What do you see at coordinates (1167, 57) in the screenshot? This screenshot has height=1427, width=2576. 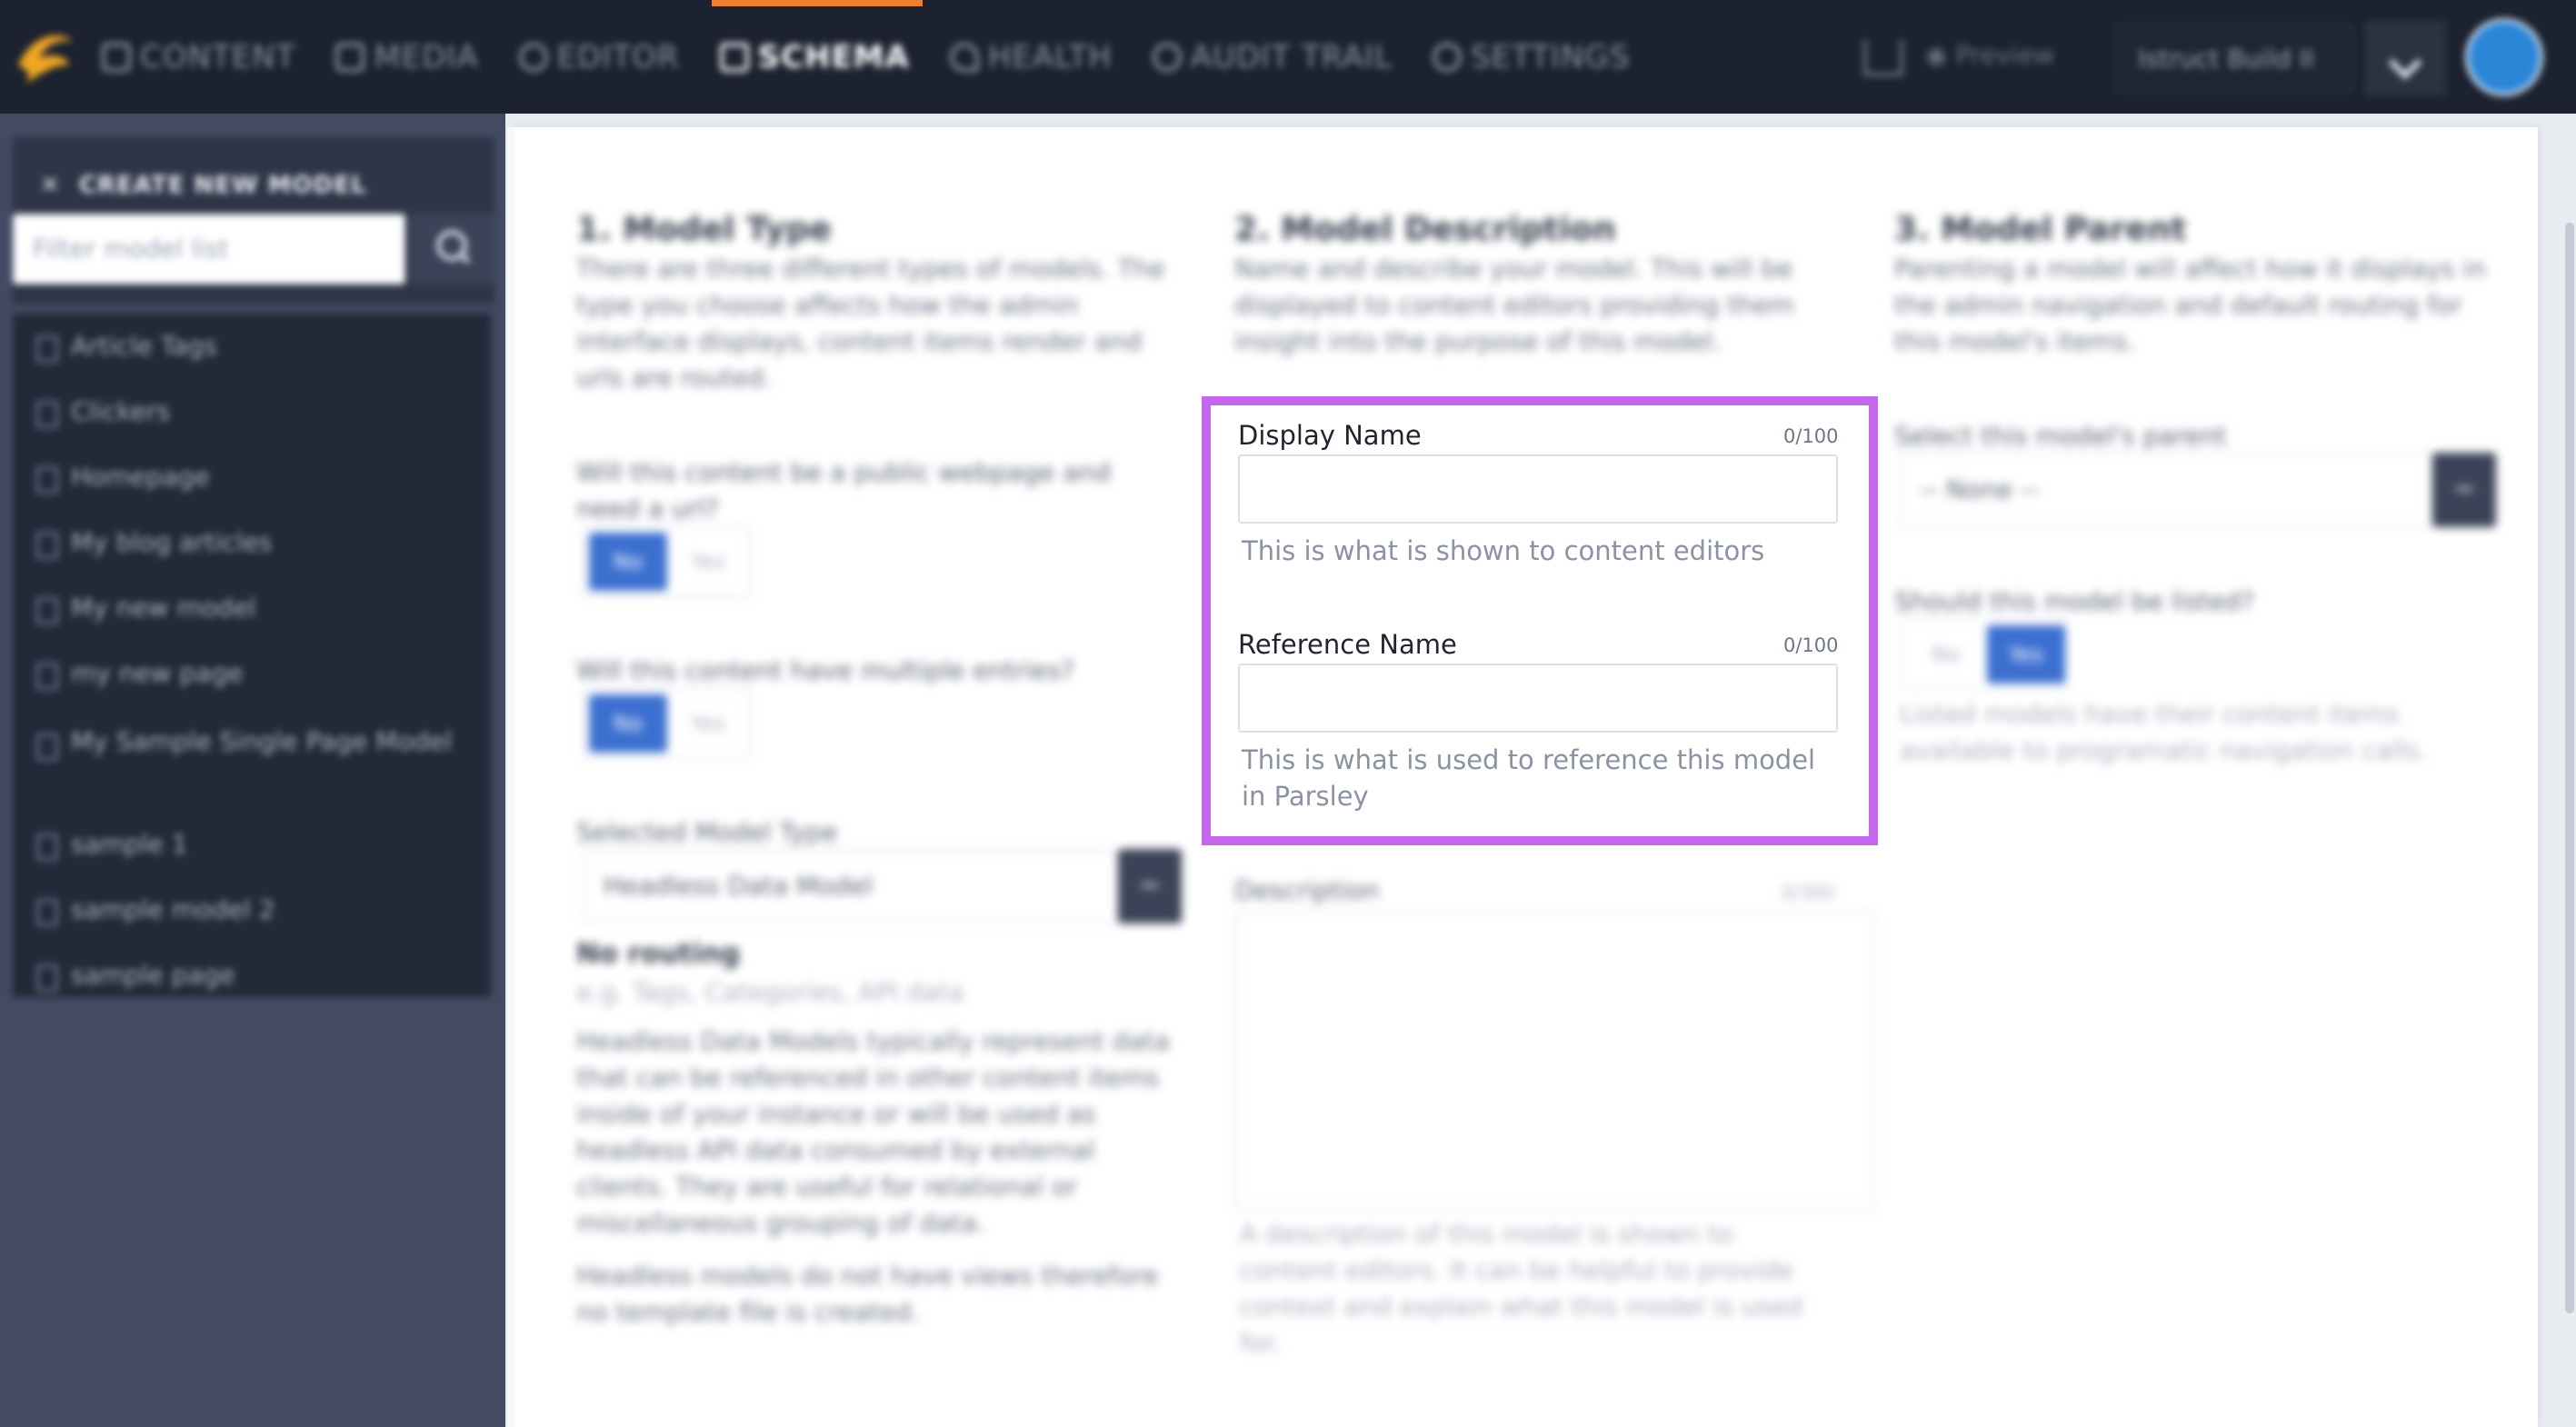 I see `user-icon` at bounding box center [1167, 57].